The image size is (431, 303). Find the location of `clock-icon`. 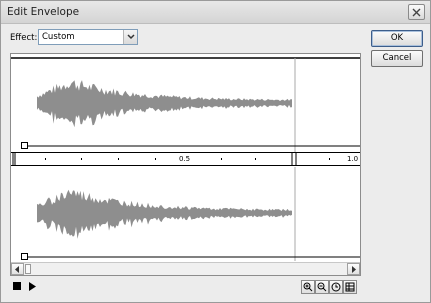

clock-icon is located at coordinates (336, 287).